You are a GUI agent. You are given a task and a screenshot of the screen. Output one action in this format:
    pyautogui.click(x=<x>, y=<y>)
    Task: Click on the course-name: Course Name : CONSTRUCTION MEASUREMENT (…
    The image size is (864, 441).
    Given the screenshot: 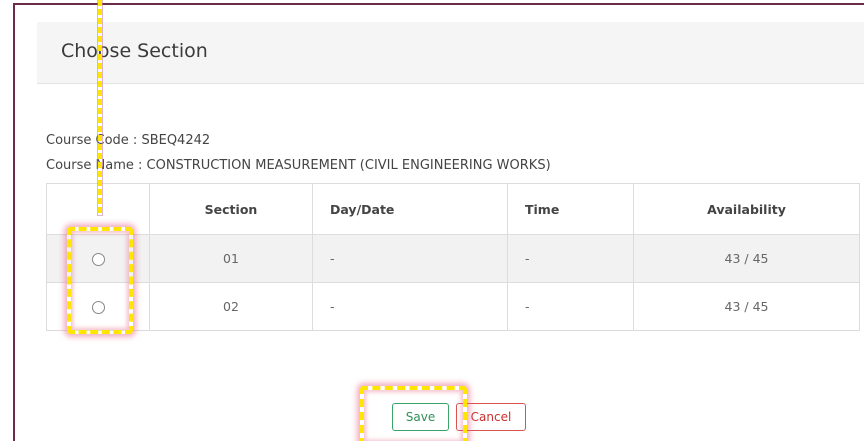 What is the action you would take?
    pyautogui.click(x=298, y=165)
    